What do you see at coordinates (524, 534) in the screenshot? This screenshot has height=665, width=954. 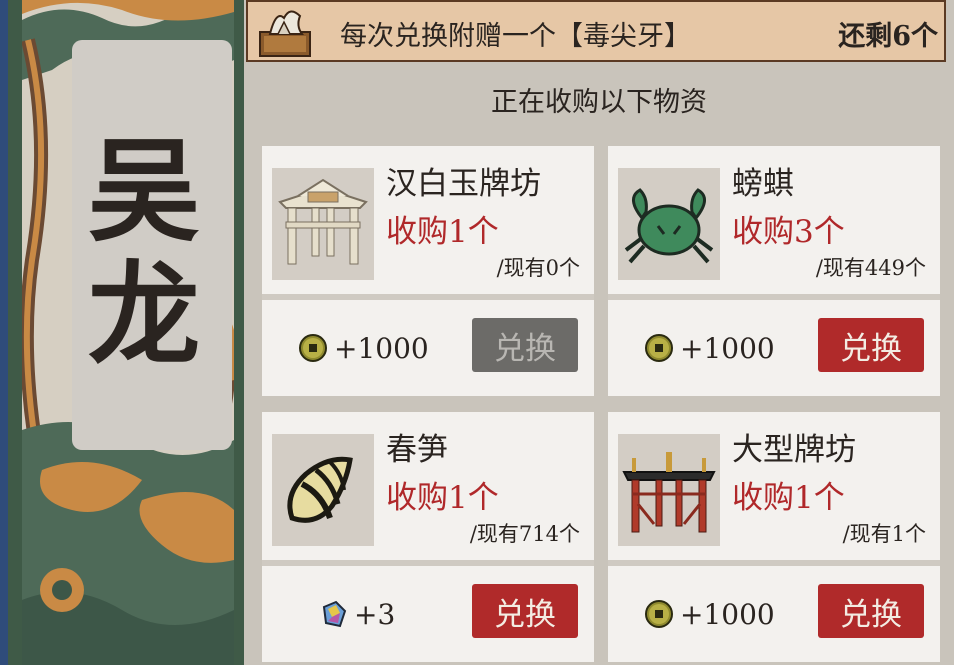 I see `item-owned: /现有714个` at bounding box center [524, 534].